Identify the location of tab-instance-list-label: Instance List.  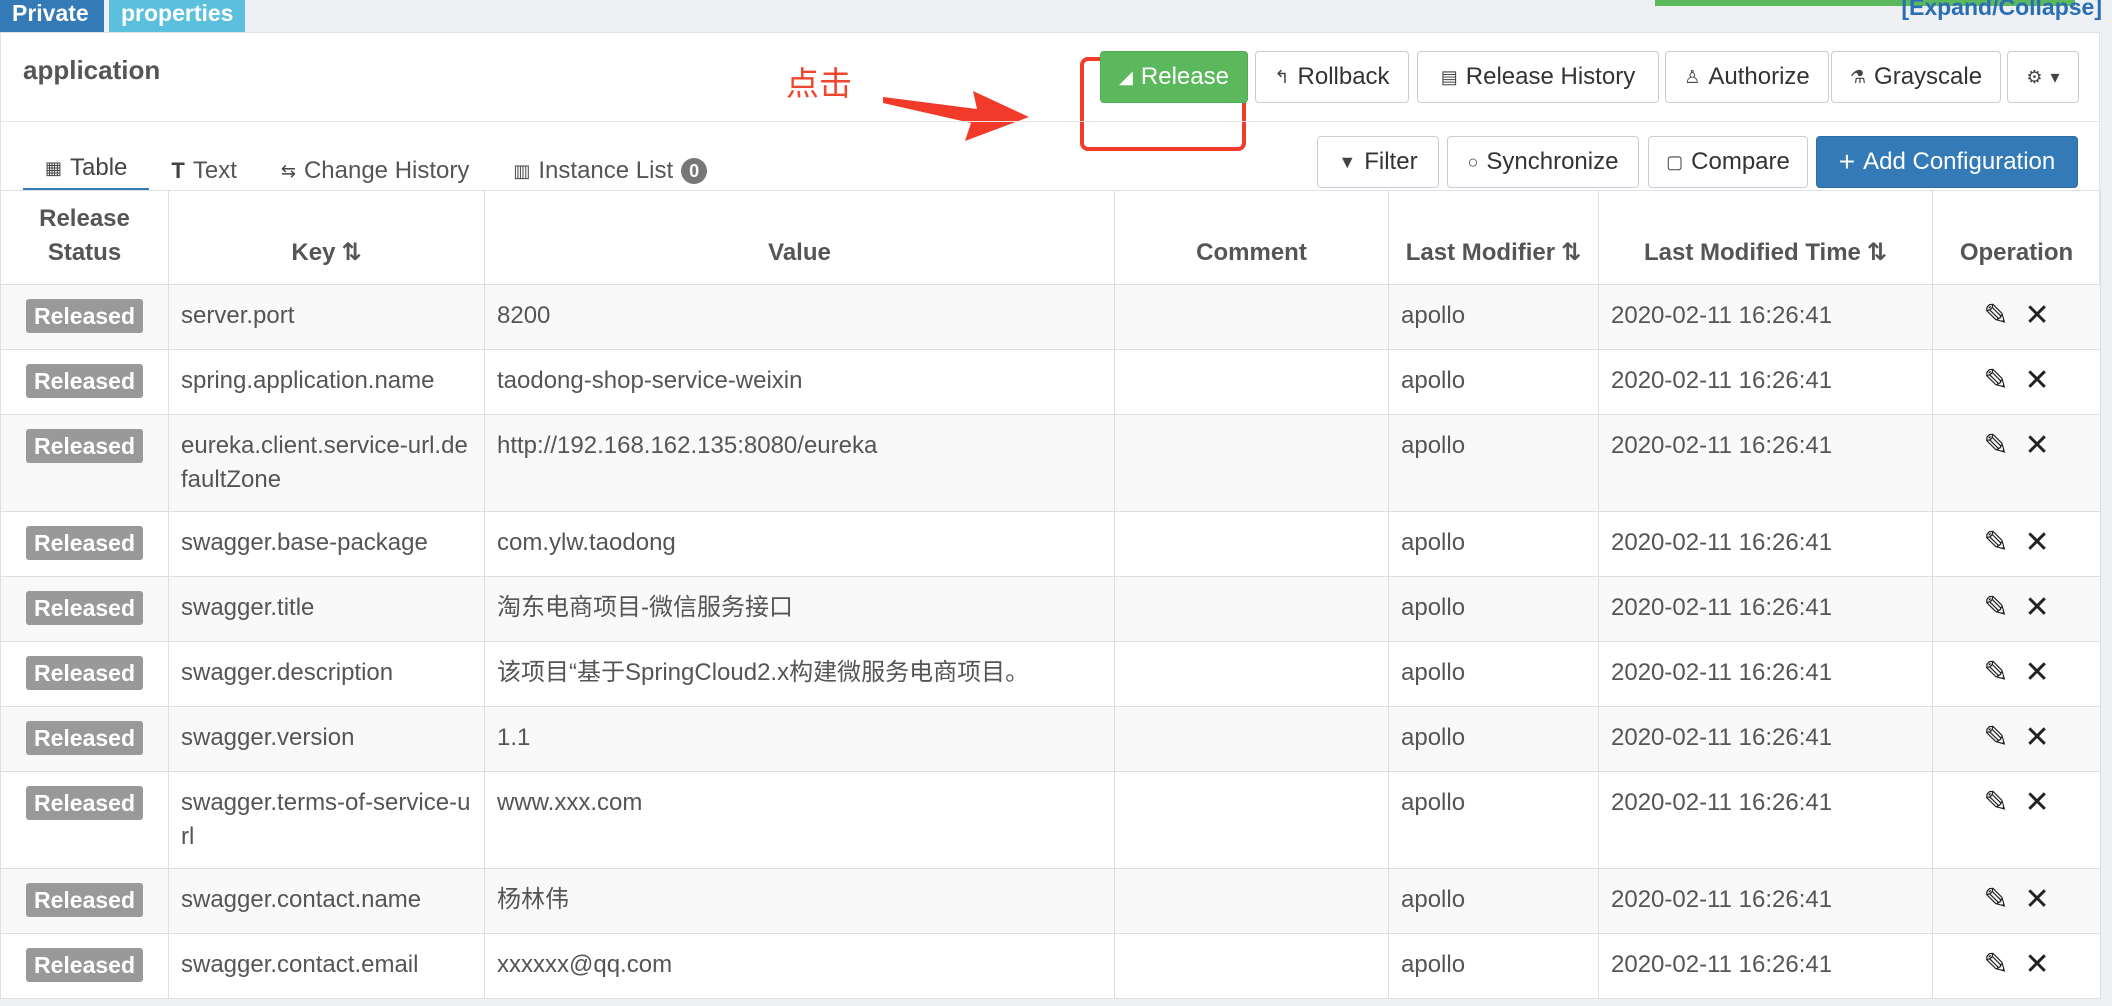
(606, 170).